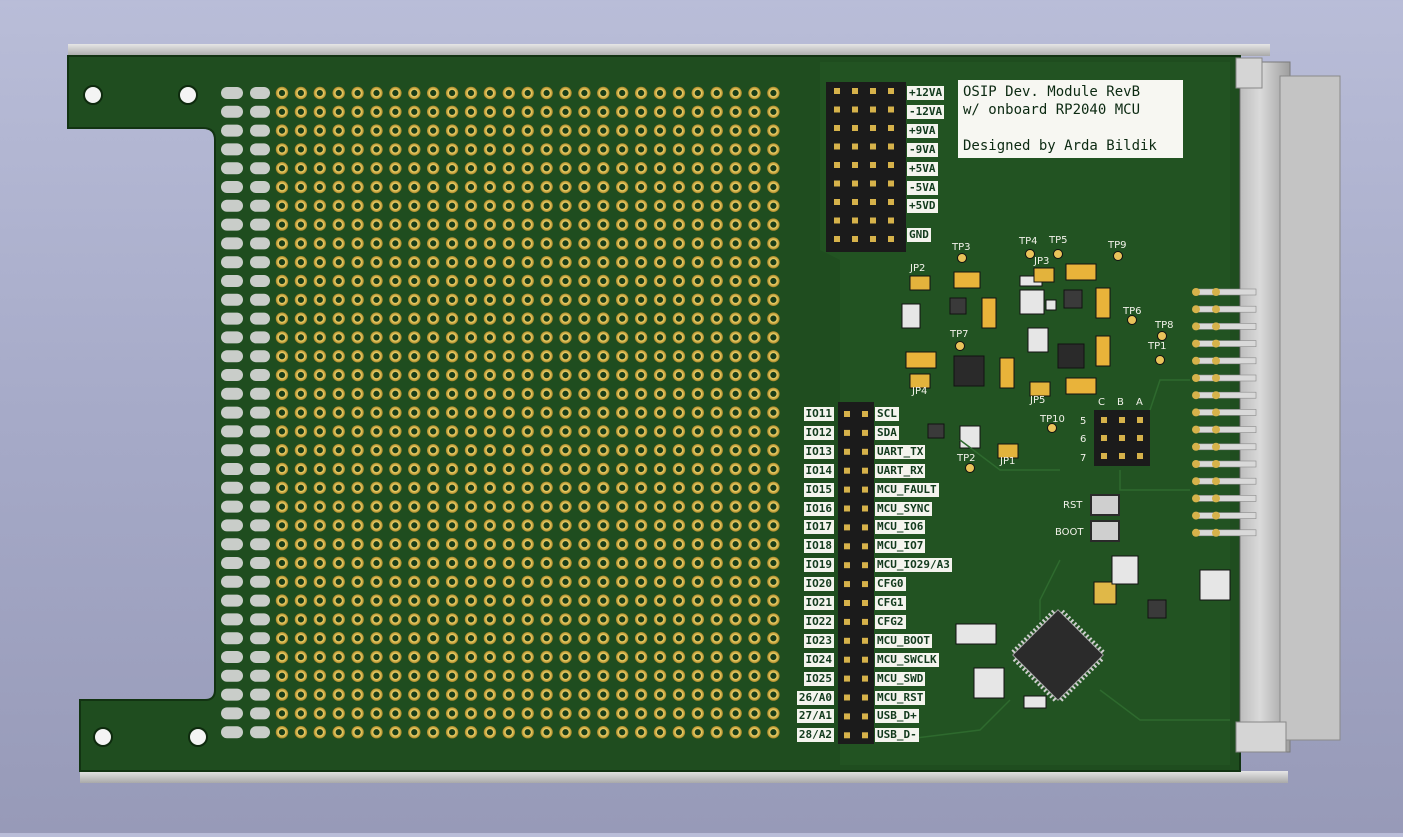  Describe the element at coordinates (922, 206) in the screenshot. I see `power-label-6: +5VD` at that location.